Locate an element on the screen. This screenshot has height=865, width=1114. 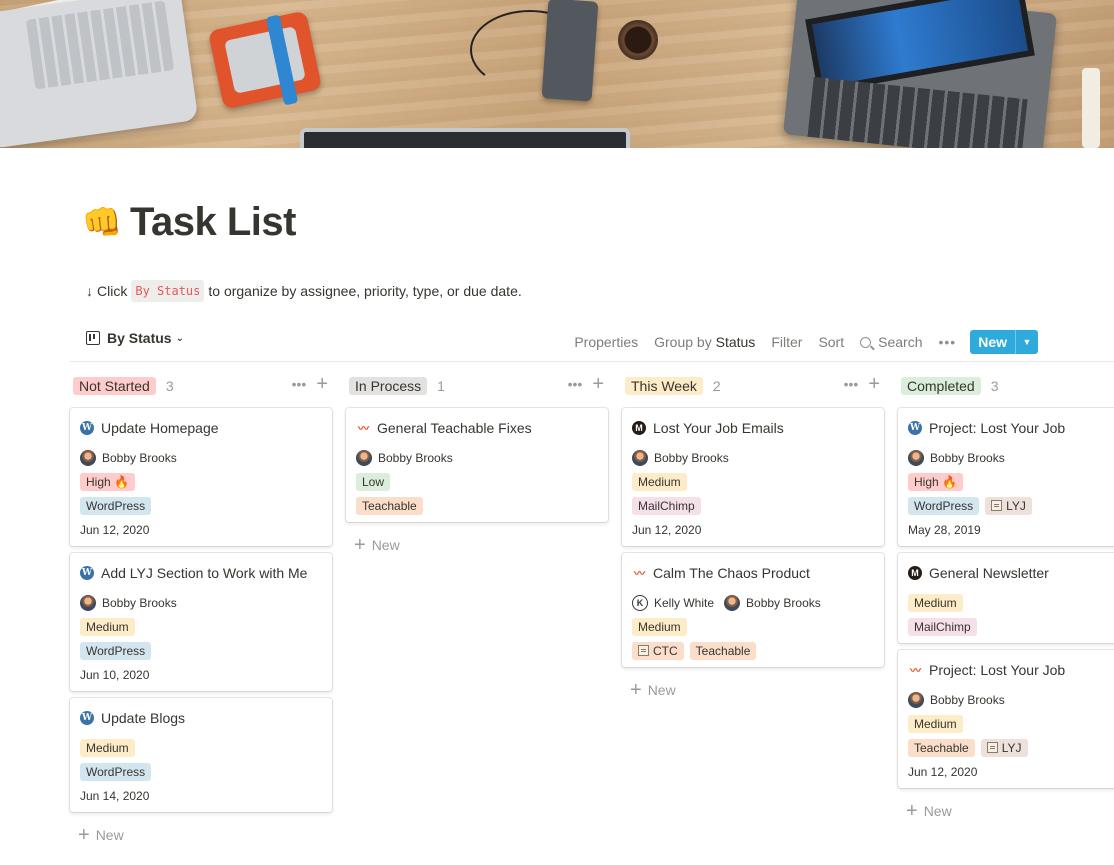
search-button: Search is located at coordinates (891, 342).